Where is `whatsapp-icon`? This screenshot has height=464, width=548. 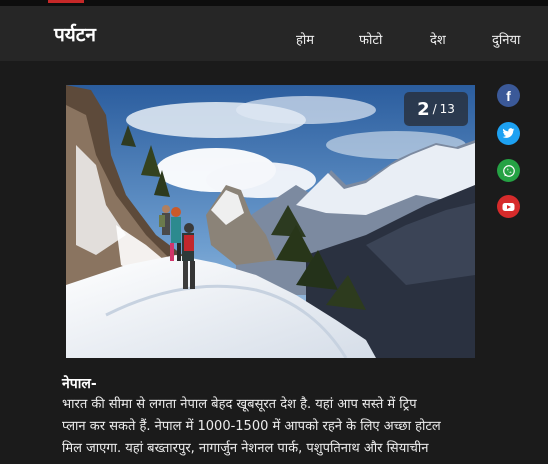 whatsapp-icon is located at coordinates (508, 170).